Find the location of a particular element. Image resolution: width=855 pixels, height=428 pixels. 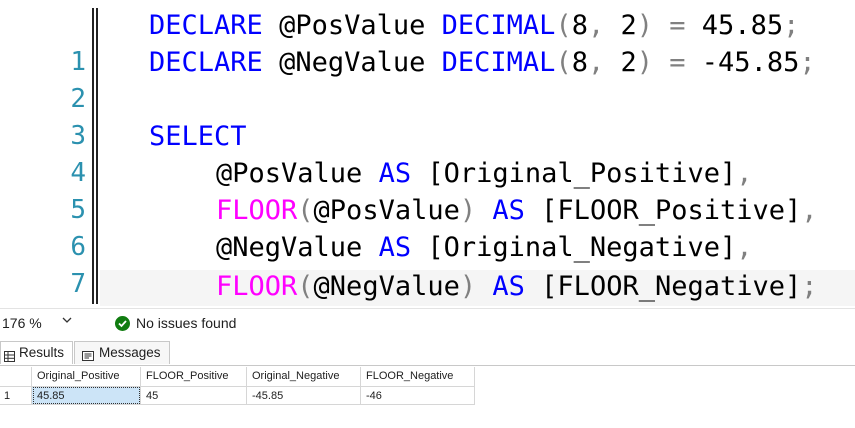

column-alias: [Original_Negative] is located at coordinates (582, 247).